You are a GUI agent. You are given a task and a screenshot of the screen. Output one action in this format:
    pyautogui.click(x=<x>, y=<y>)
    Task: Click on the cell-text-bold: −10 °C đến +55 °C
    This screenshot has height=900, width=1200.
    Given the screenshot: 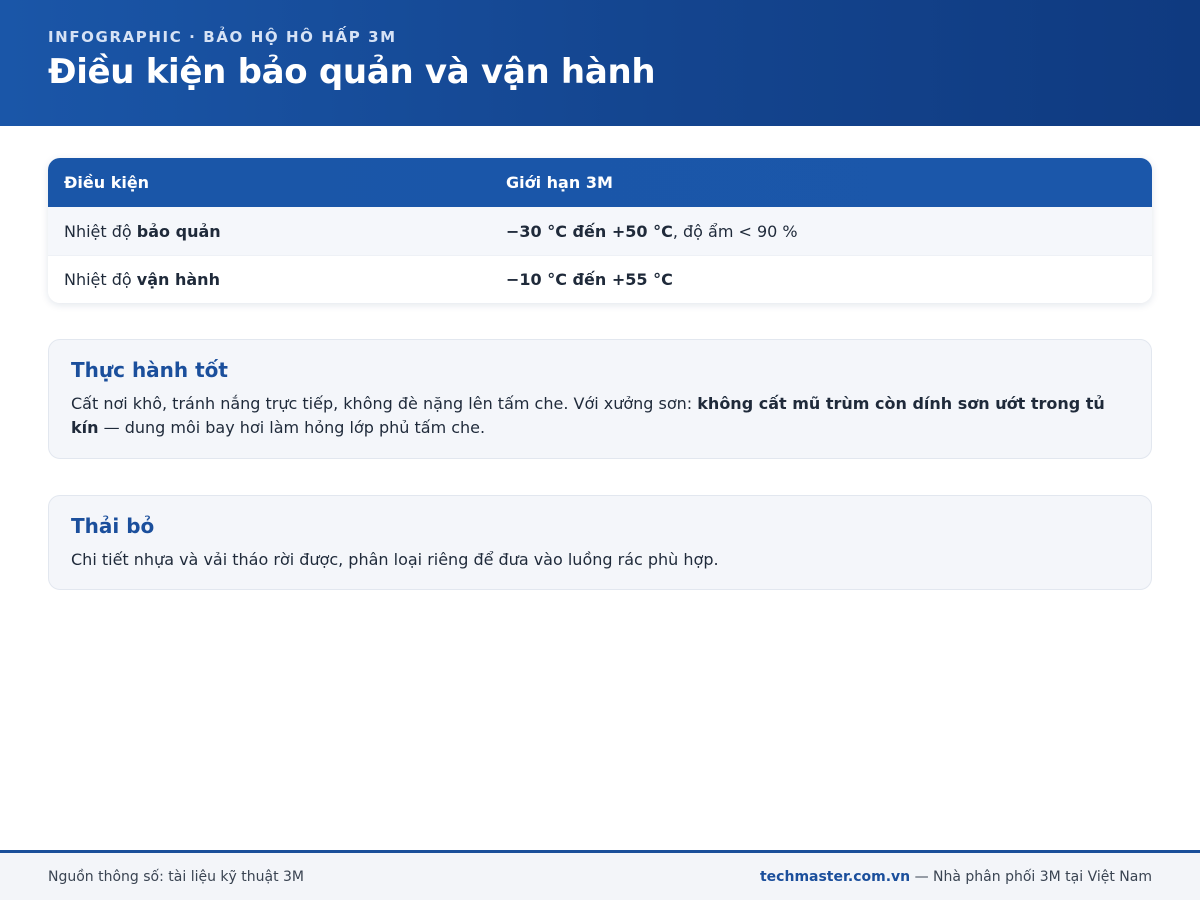 What is the action you would take?
    pyautogui.click(x=589, y=279)
    